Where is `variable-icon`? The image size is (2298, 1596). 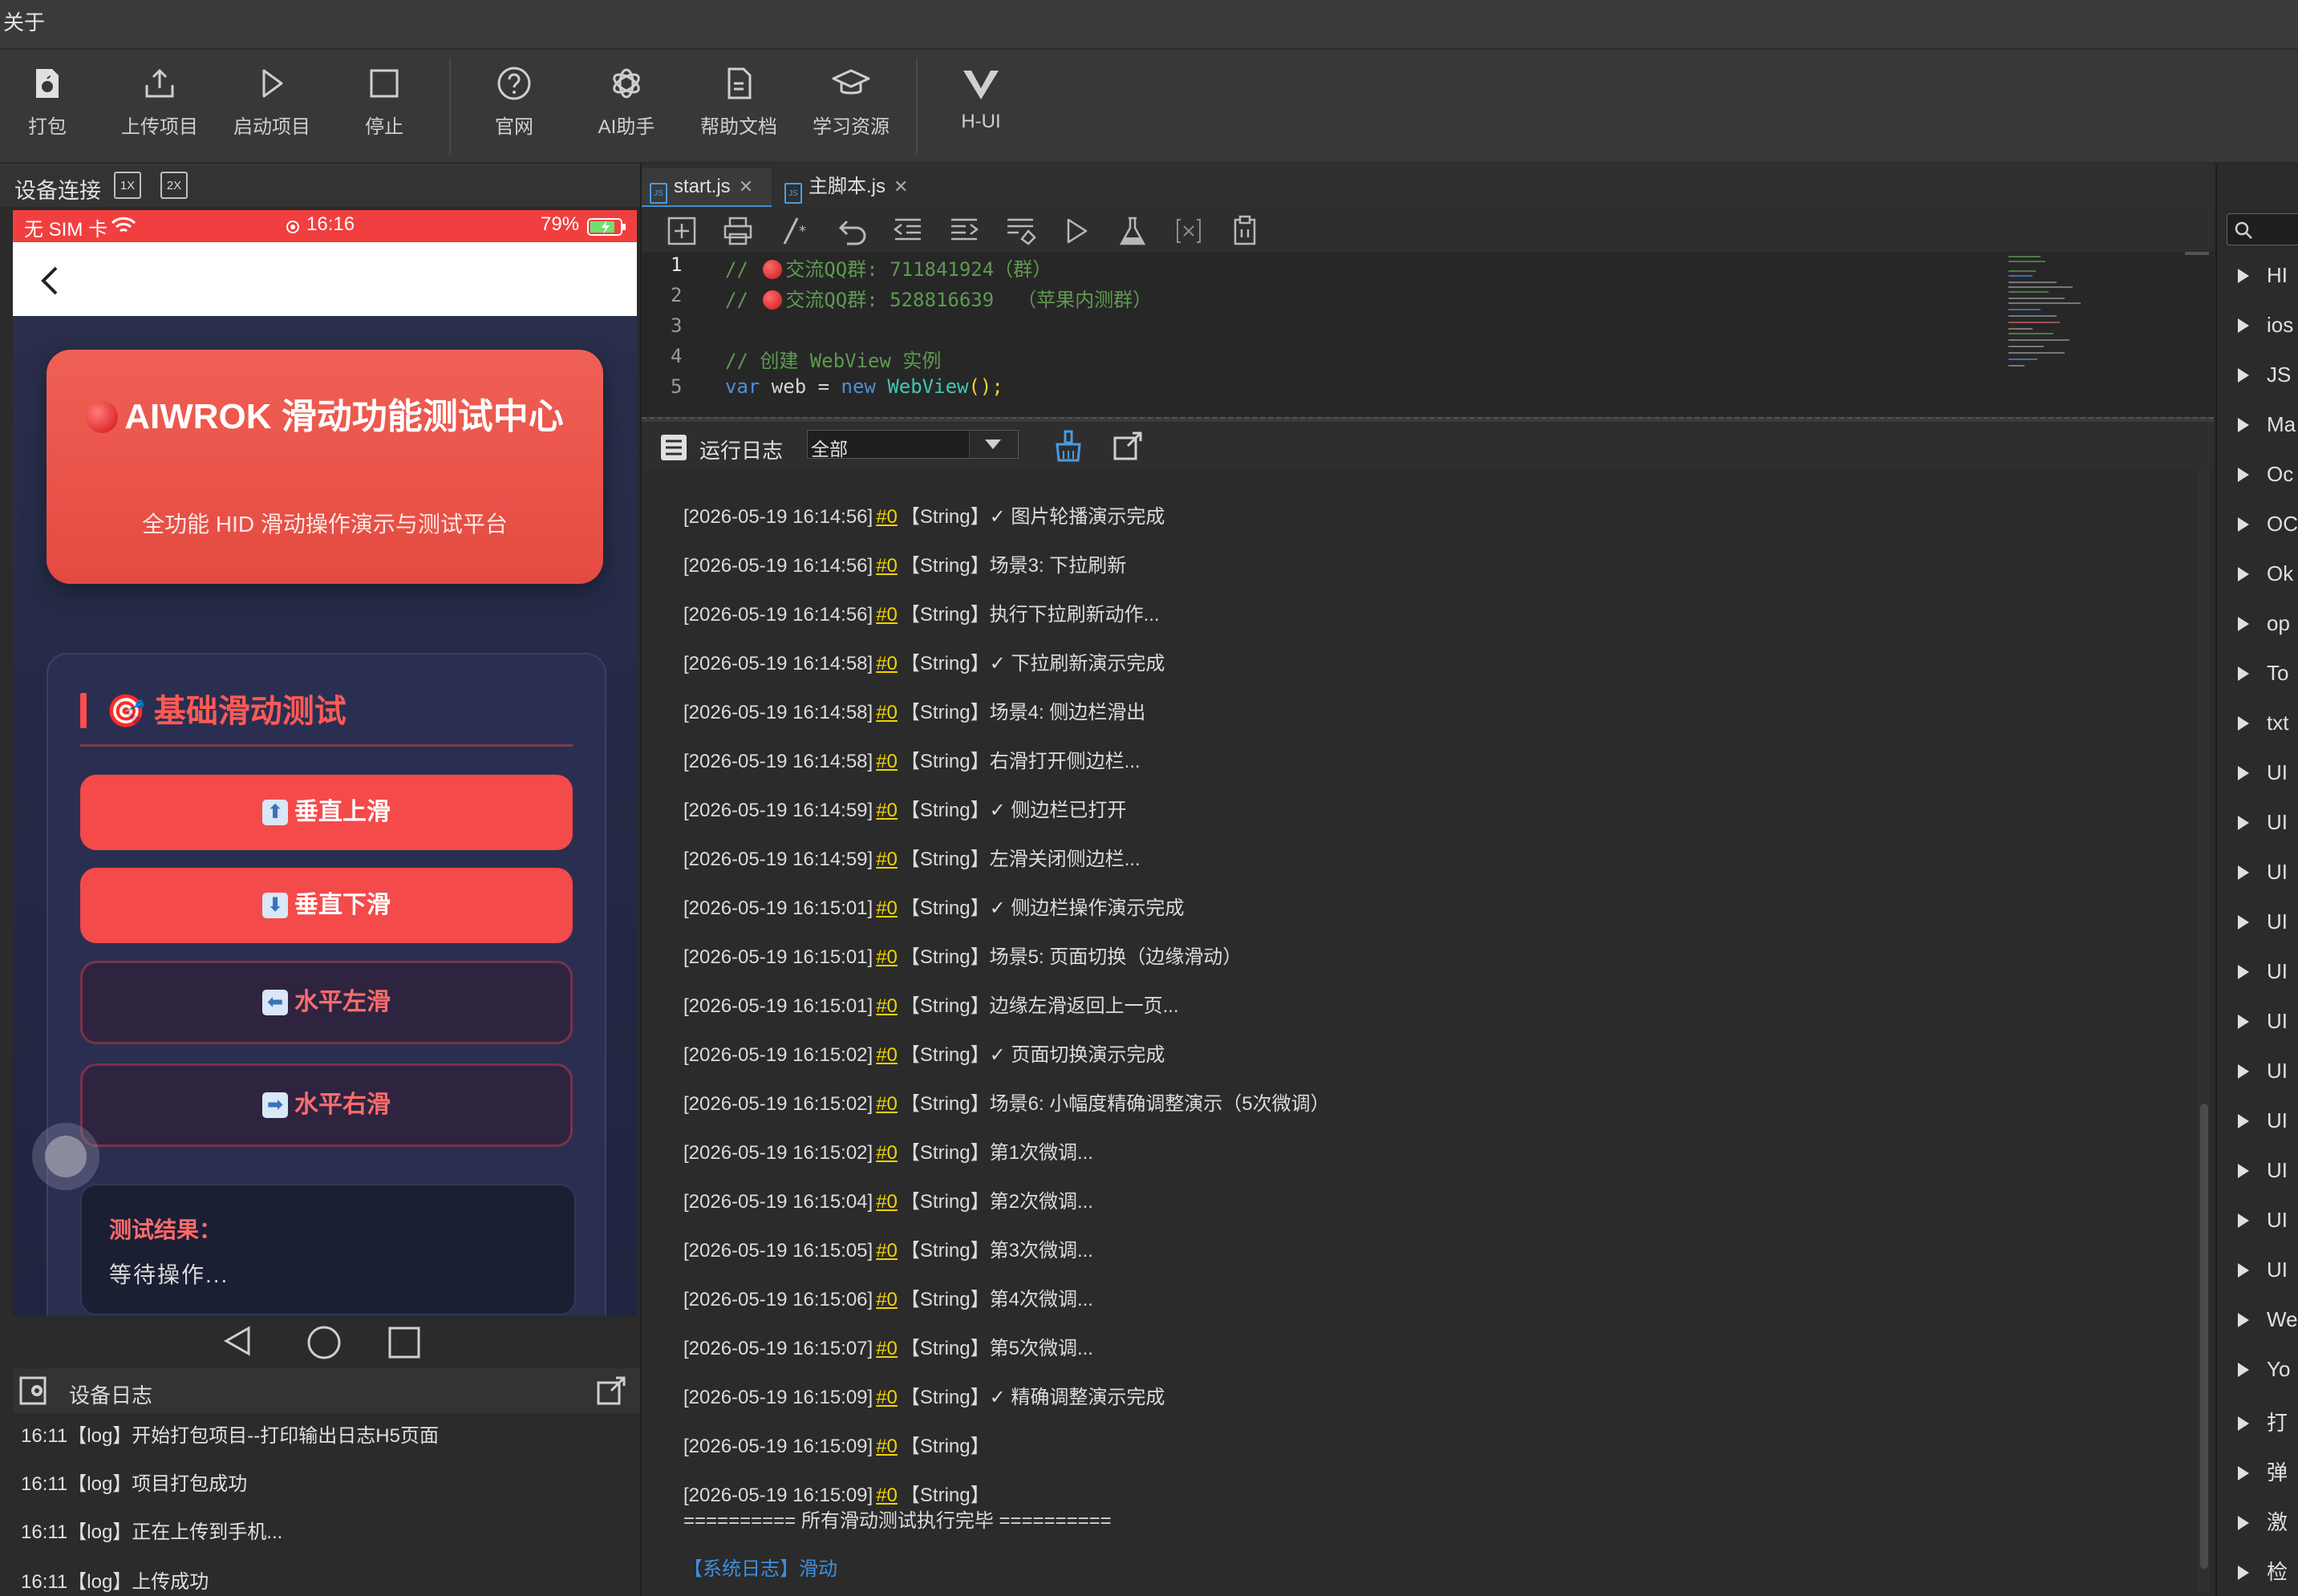
variable-icon is located at coordinates (1189, 231).